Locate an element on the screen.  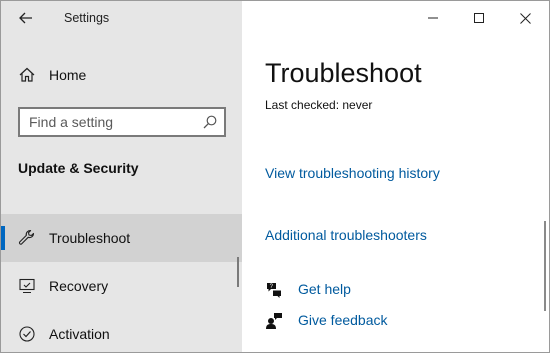
home-nav-item: Home is located at coordinates (121, 75).